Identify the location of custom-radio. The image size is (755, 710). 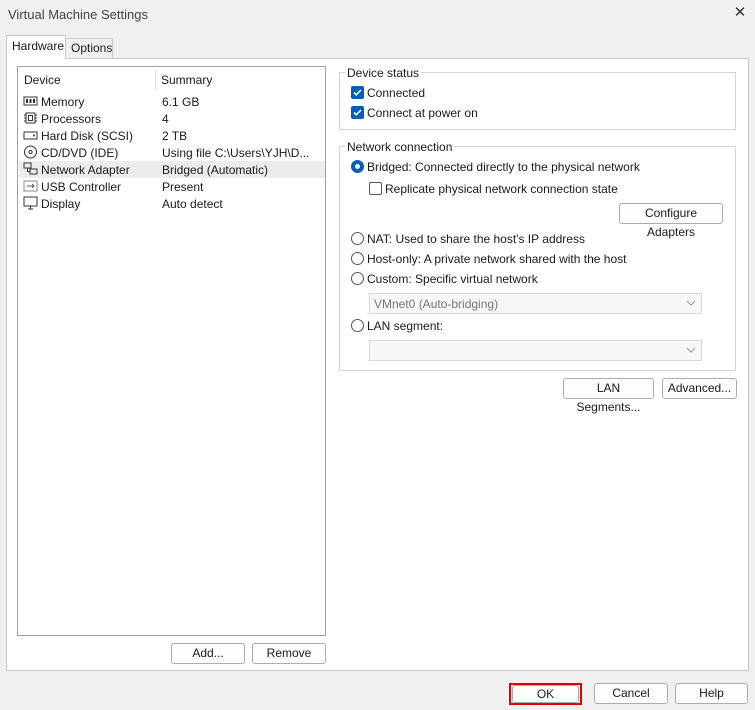
(357, 278).